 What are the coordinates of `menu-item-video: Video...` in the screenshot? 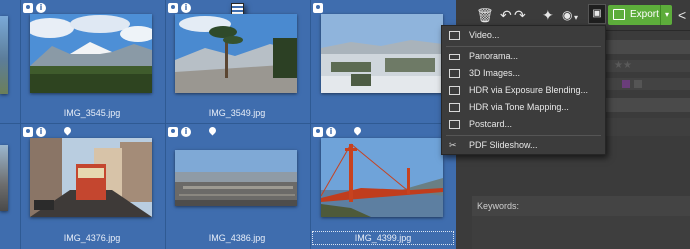 It's located at (523, 35).